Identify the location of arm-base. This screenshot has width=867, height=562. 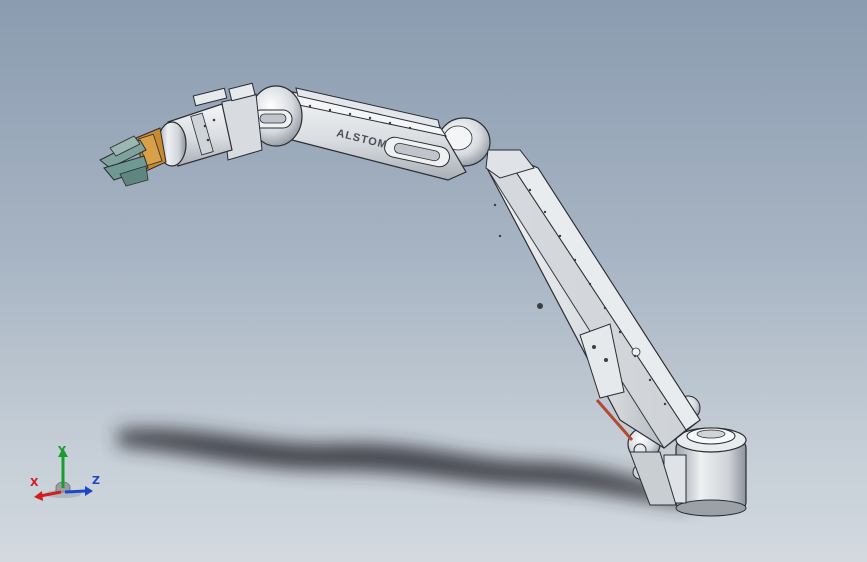
(705, 472).